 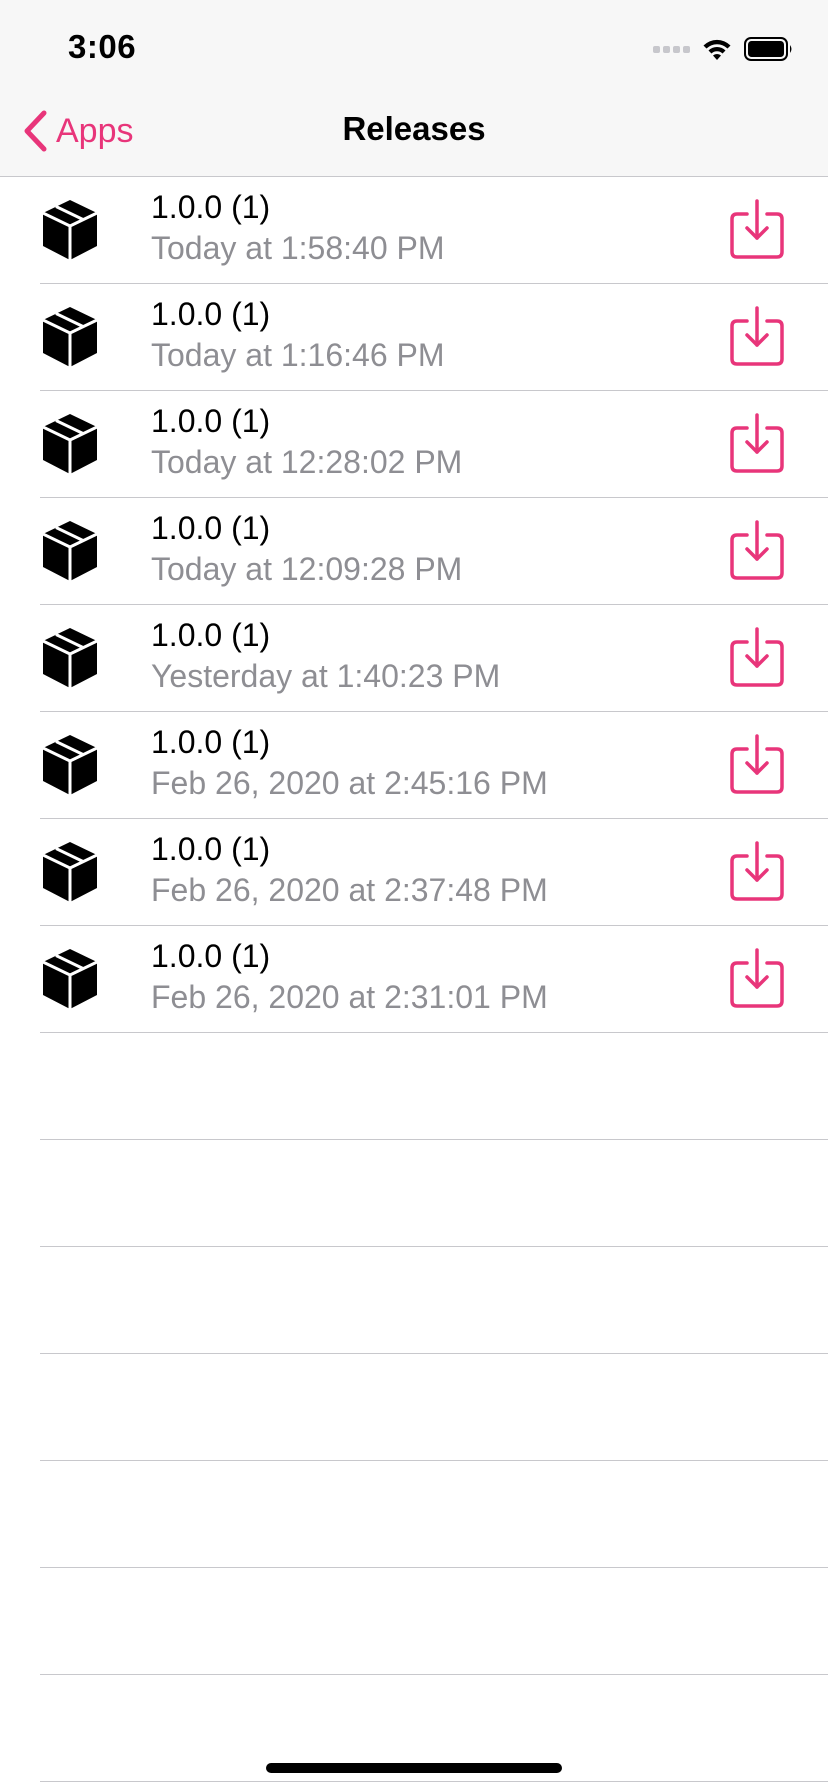 What do you see at coordinates (298, 355) in the screenshot?
I see `release-date: Today at 1:16:46 PM` at bounding box center [298, 355].